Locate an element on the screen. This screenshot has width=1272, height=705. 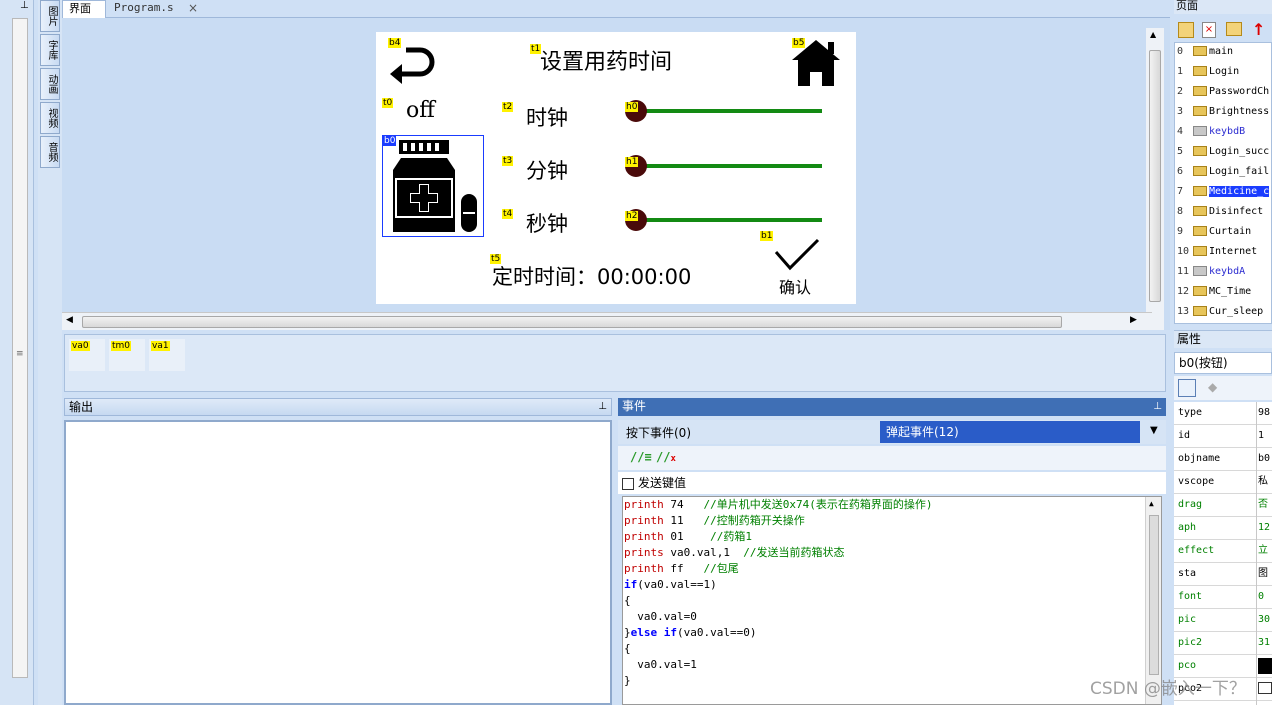
sort-icon: ◆ is located at coordinates (1212, 387).